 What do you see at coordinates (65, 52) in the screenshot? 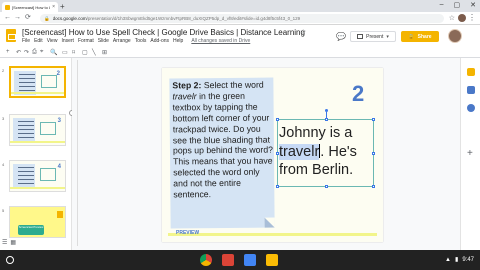
I see `select-icon: ▭` at bounding box center [65, 52].